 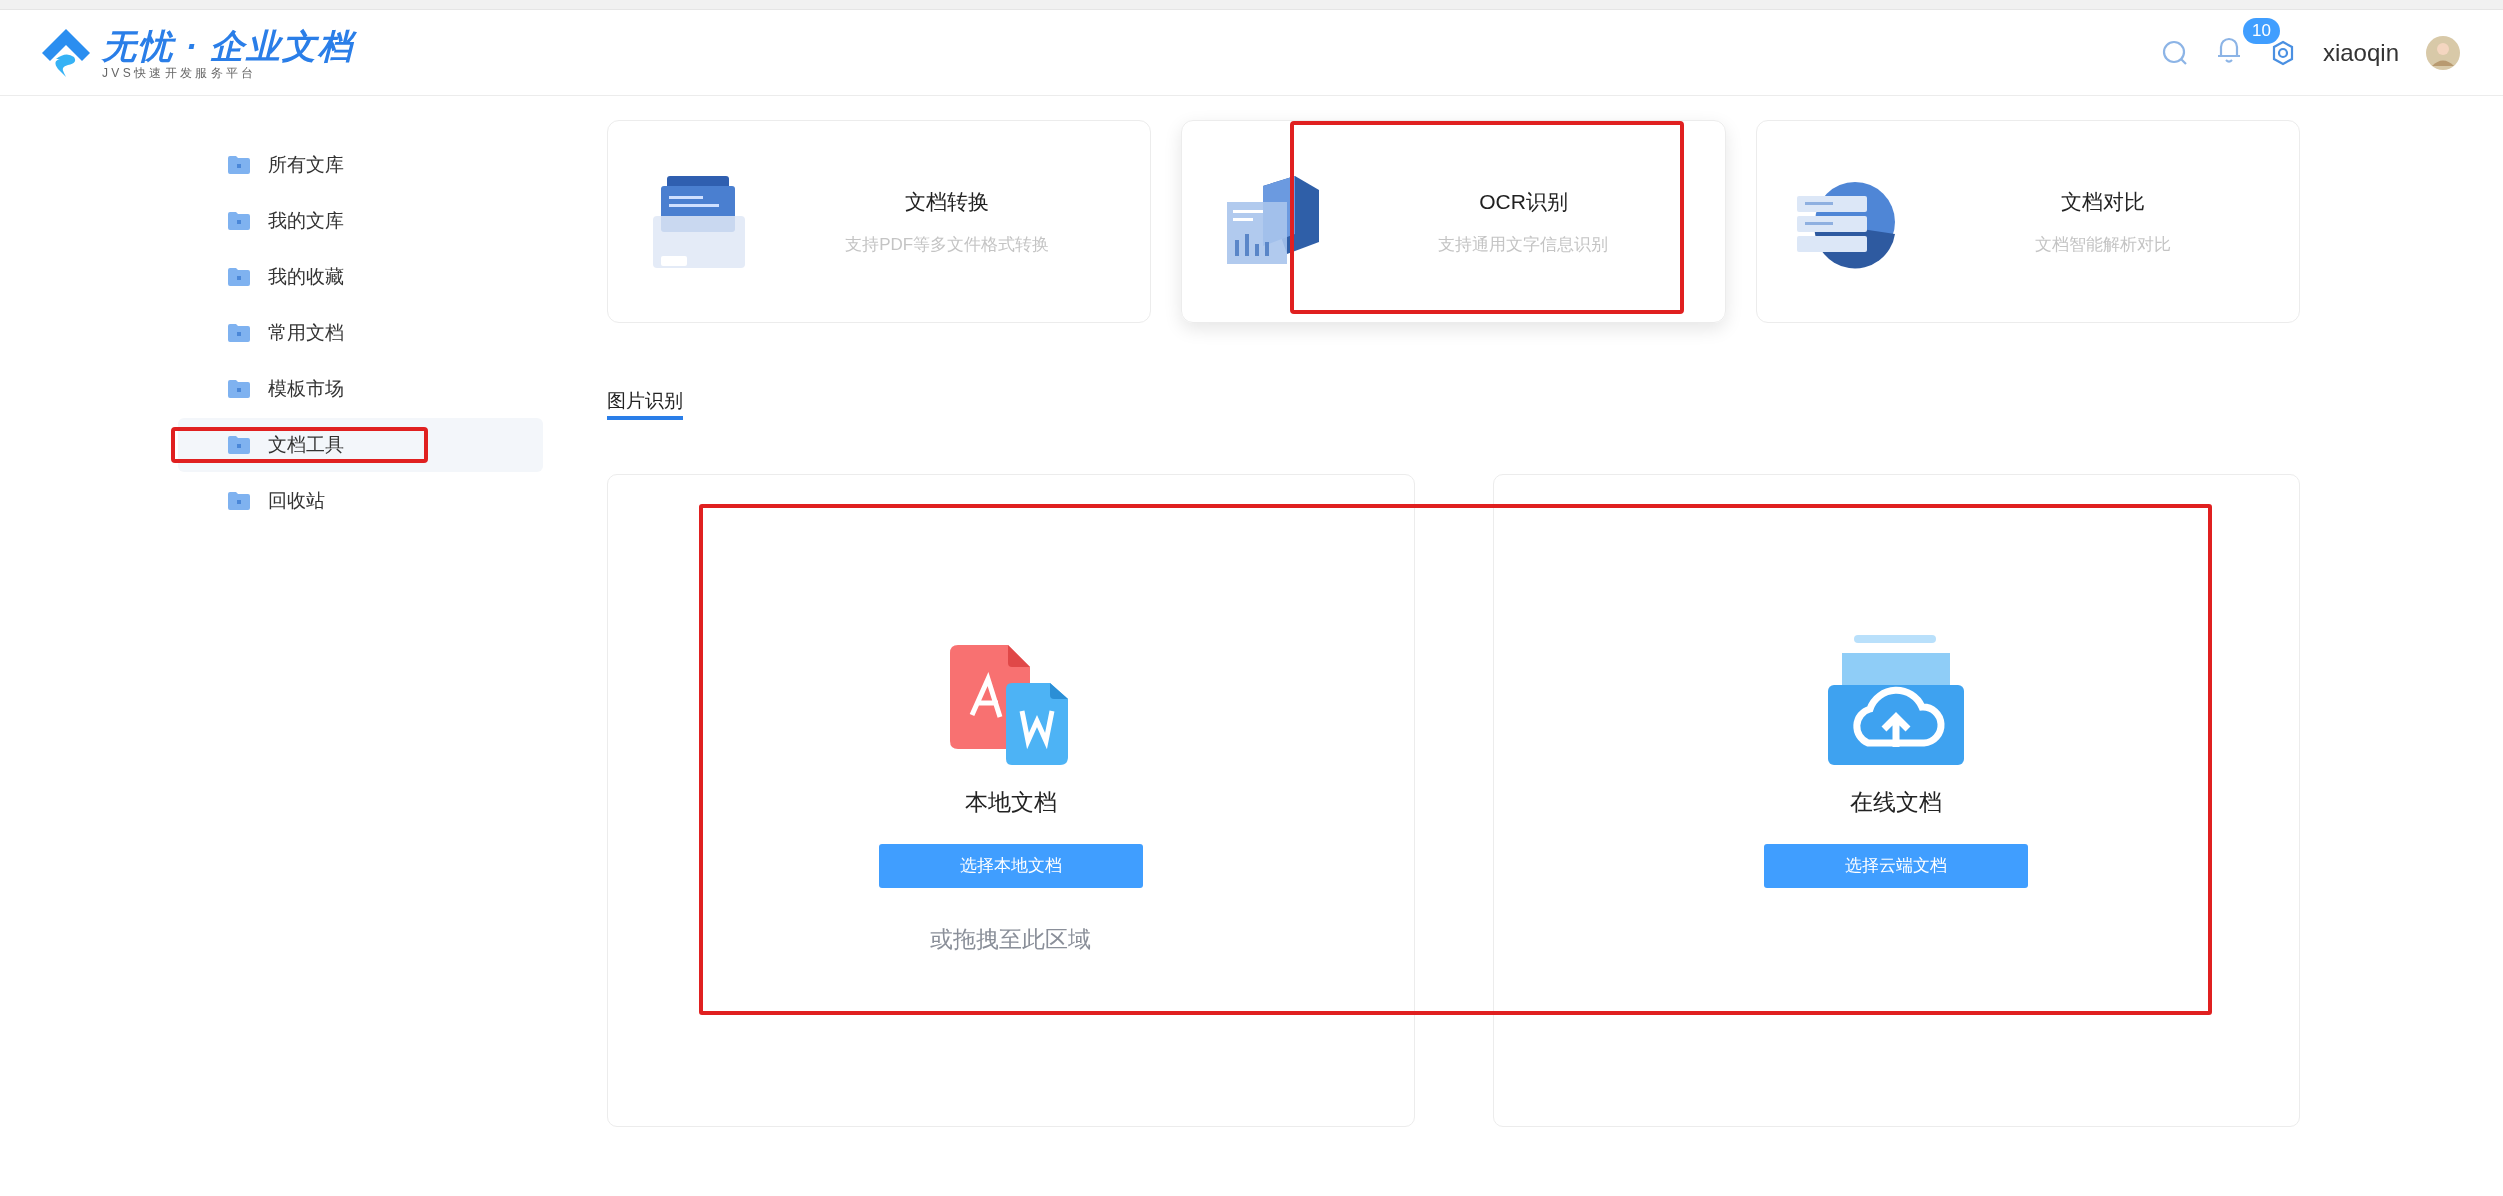 I want to click on drop-hint: 或拖拽至此区域, so click(x=1011, y=939).